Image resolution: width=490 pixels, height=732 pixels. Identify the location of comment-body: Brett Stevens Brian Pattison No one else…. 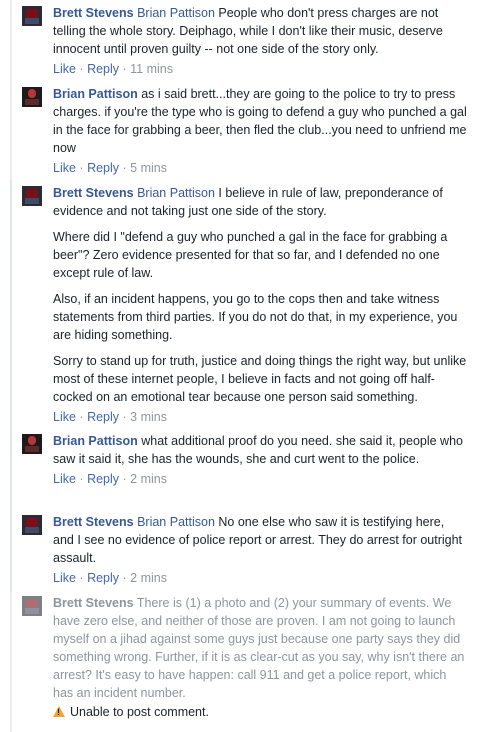
(260, 540).